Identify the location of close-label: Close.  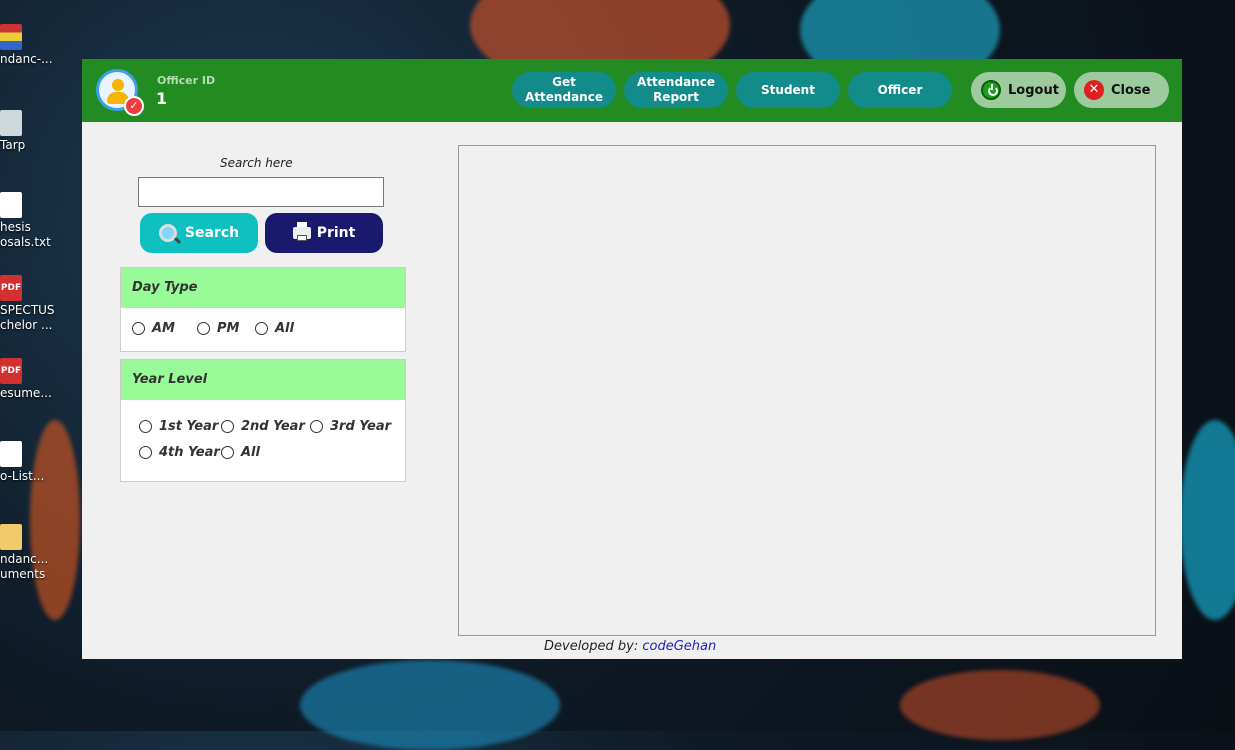
(1131, 90).